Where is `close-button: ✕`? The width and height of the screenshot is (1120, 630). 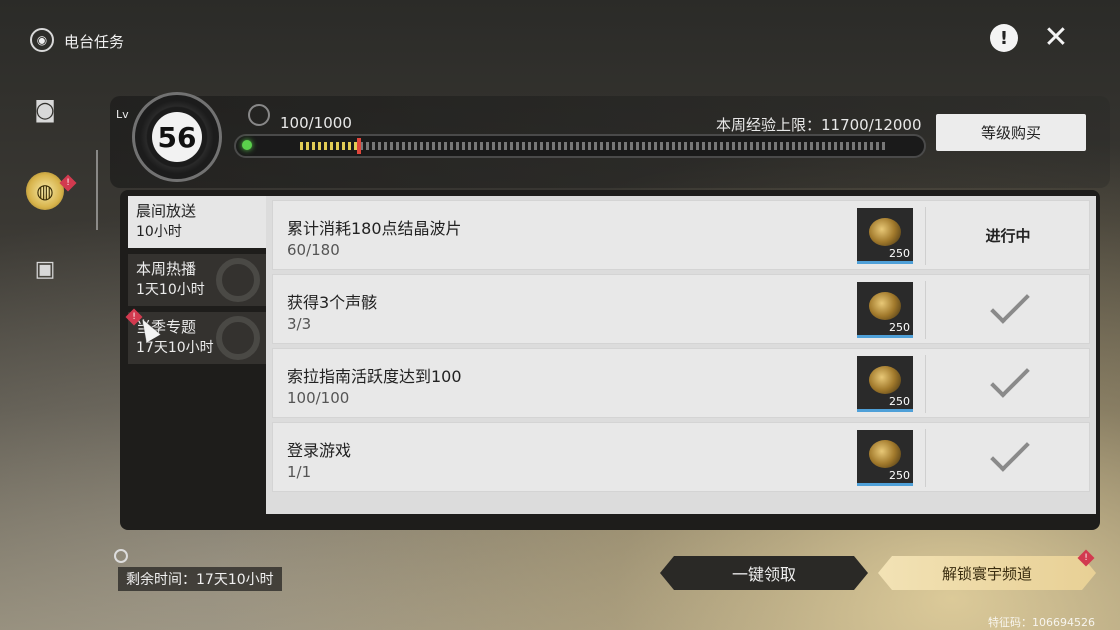
close-button: ✕ is located at coordinates (1056, 38).